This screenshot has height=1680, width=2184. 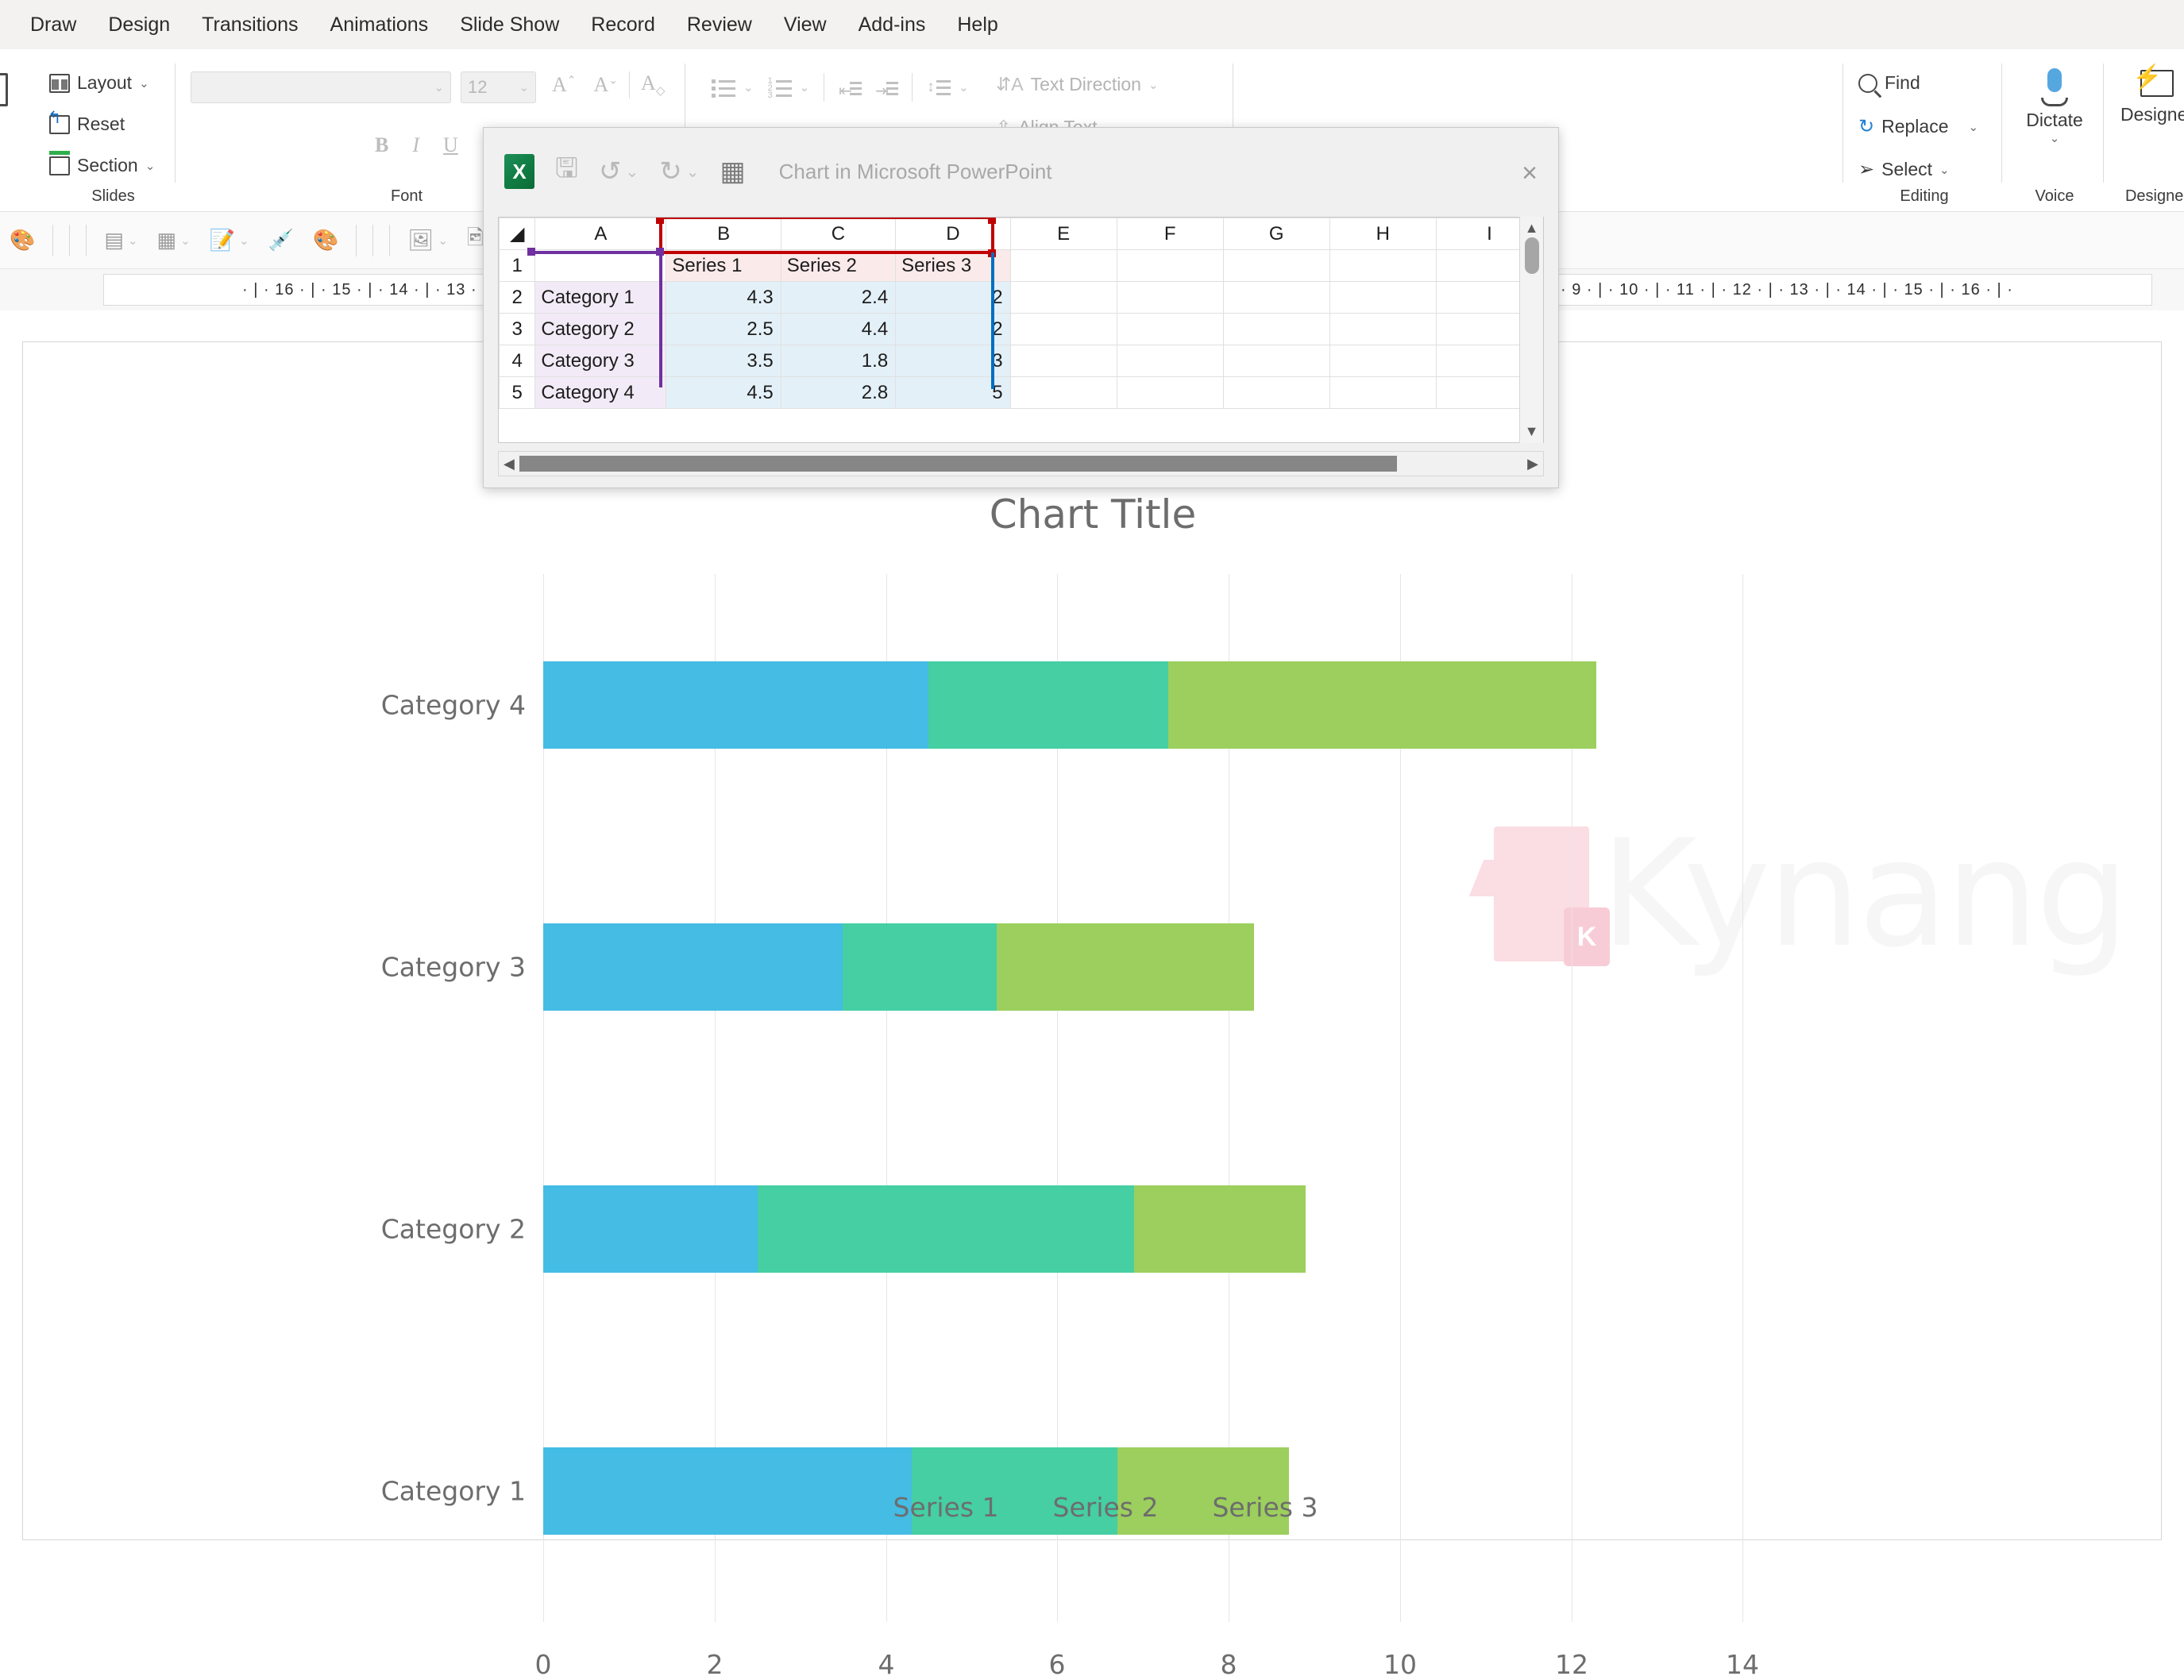 What do you see at coordinates (1904, 169) in the screenshot?
I see `select-button: ➢ Select ⌄` at bounding box center [1904, 169].